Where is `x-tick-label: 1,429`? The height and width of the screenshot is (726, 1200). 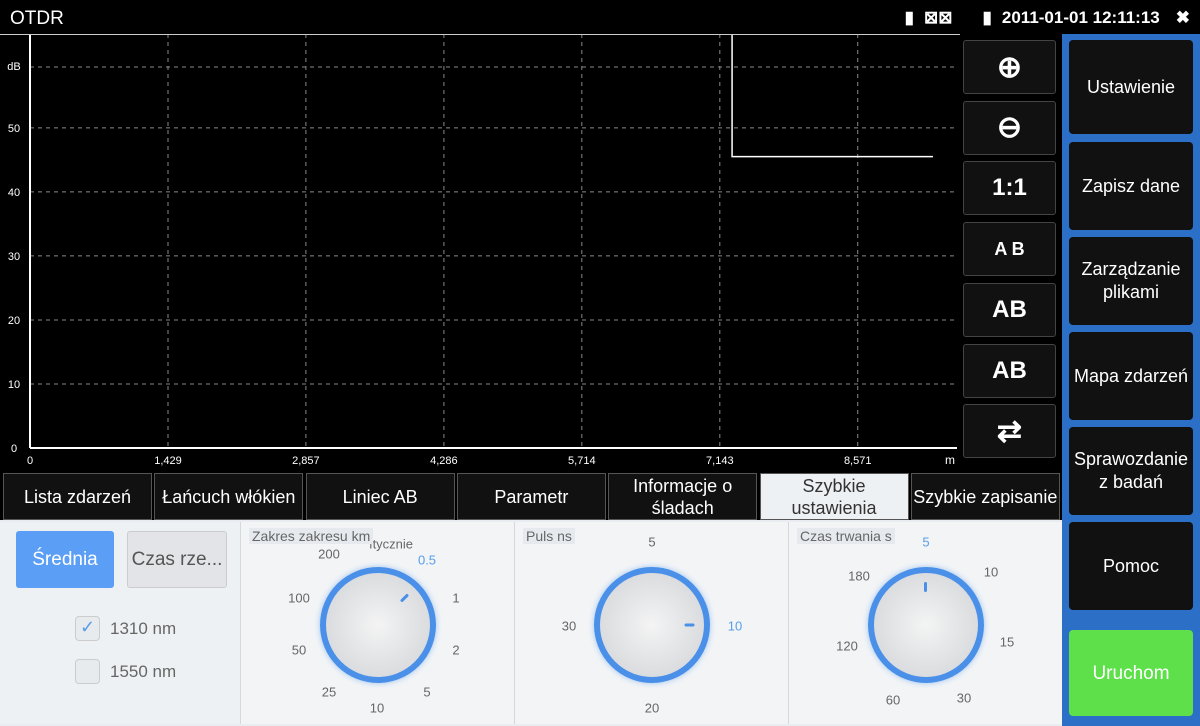
x-tick-label: 1,429 is located at coordinates (168, 461).